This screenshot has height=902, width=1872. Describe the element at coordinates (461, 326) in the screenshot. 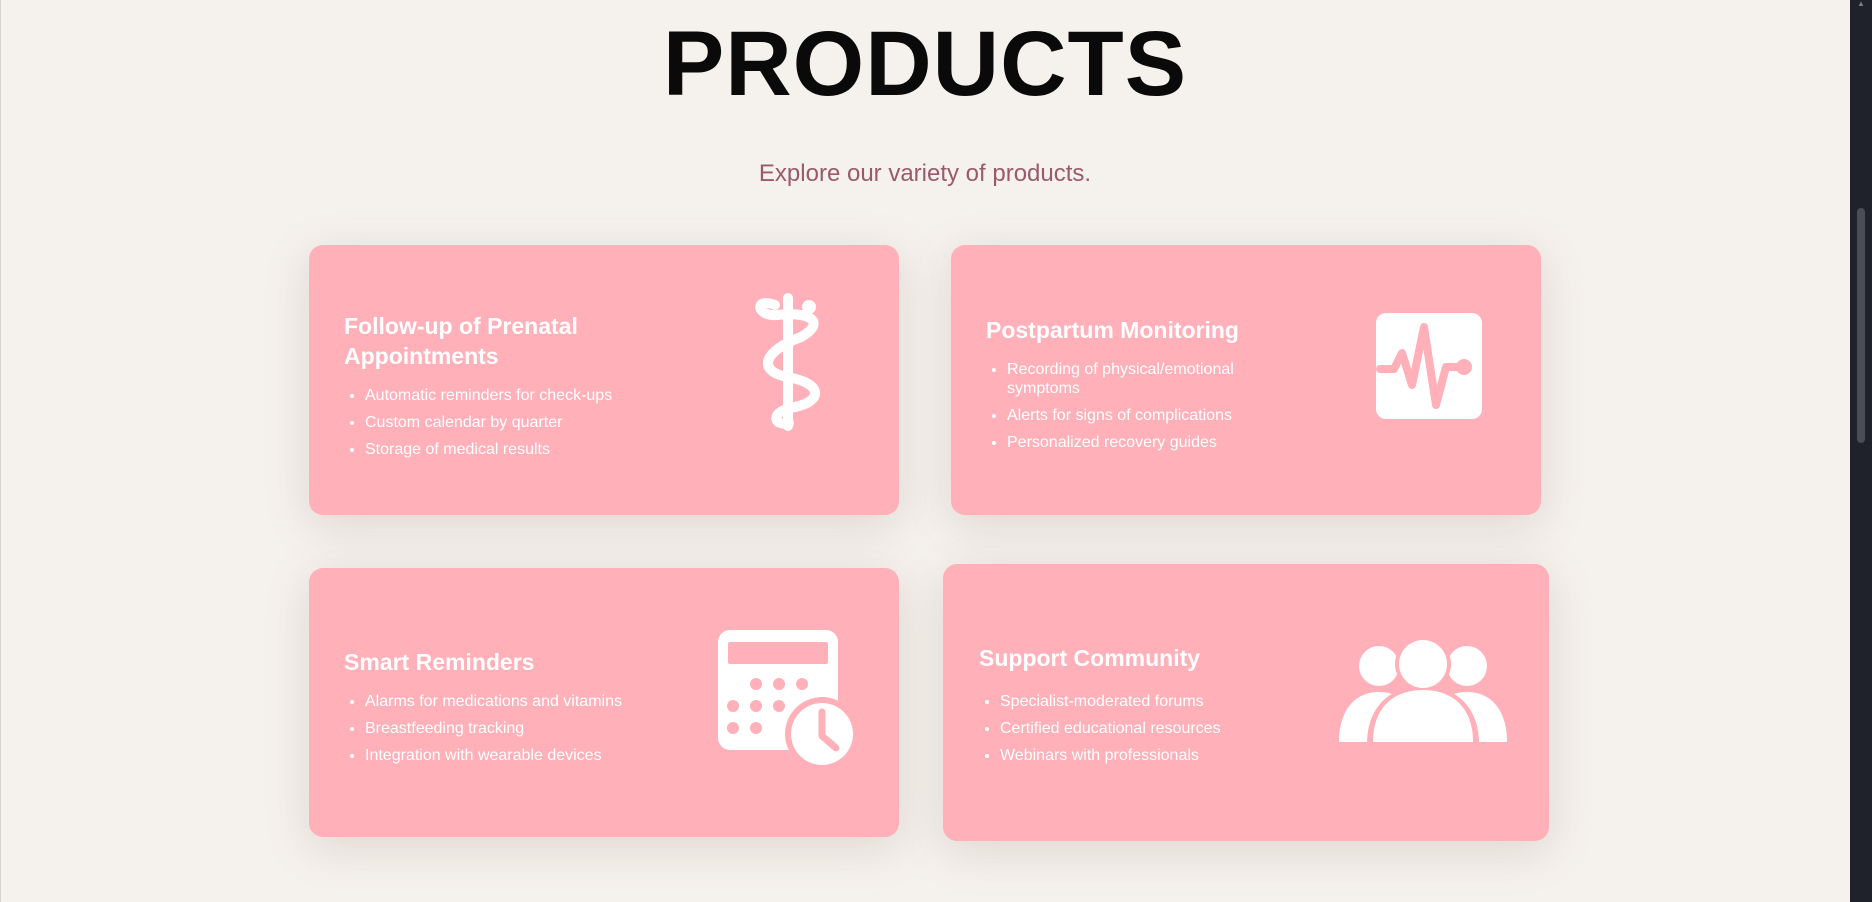

I see `product-card-title-line: Follow-up of Prenatal` at that location.